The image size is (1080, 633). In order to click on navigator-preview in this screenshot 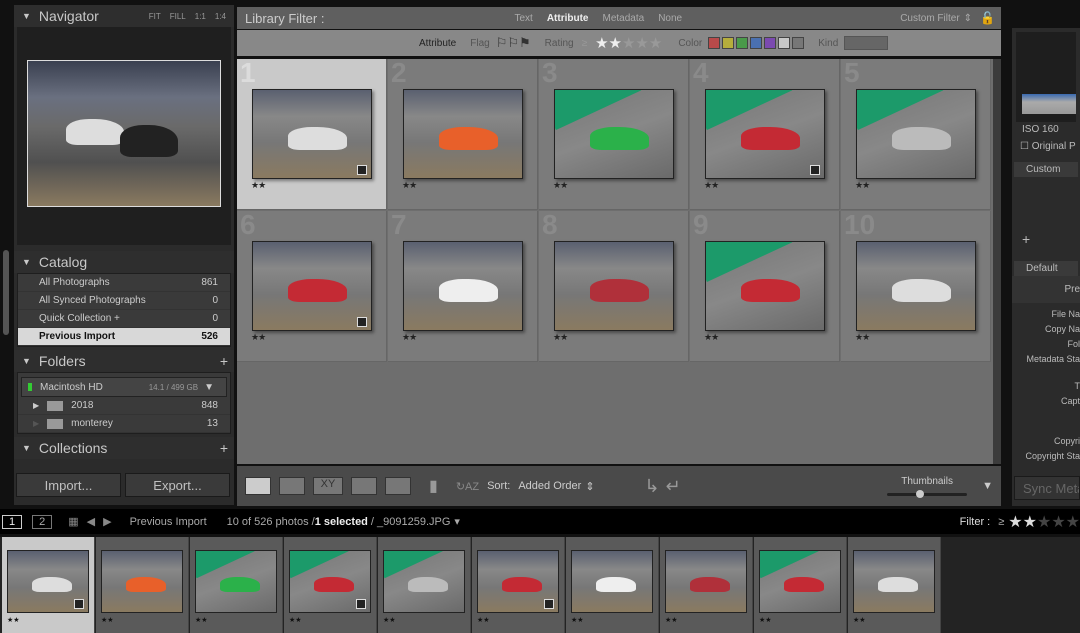, I will do `click(124, 136)`.